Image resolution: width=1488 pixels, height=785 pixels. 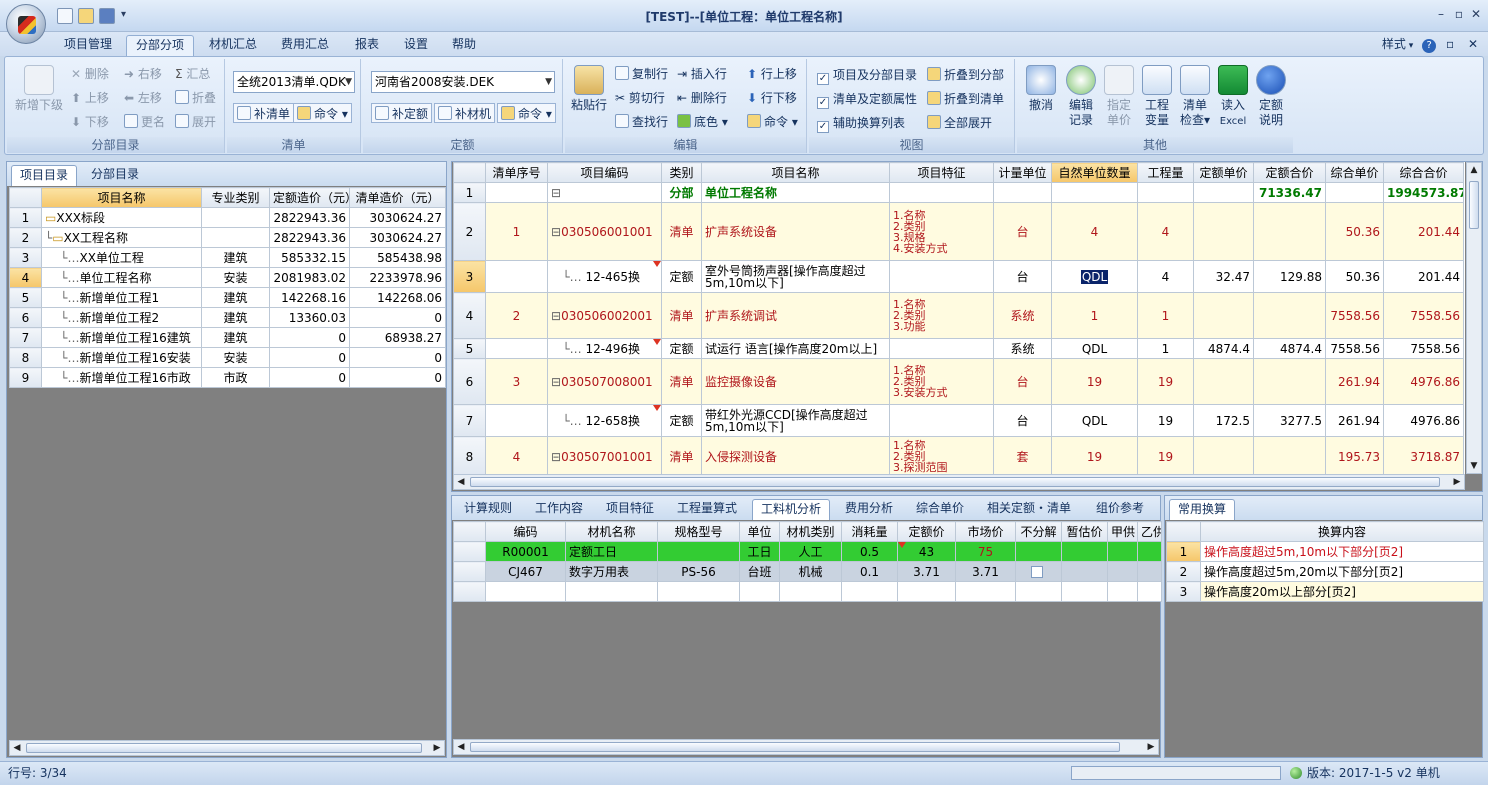 What do you see at coordinates (869, 571) in the screenshot?
I see `consumption-cell: 0.1` at bounding box center [869, 571].